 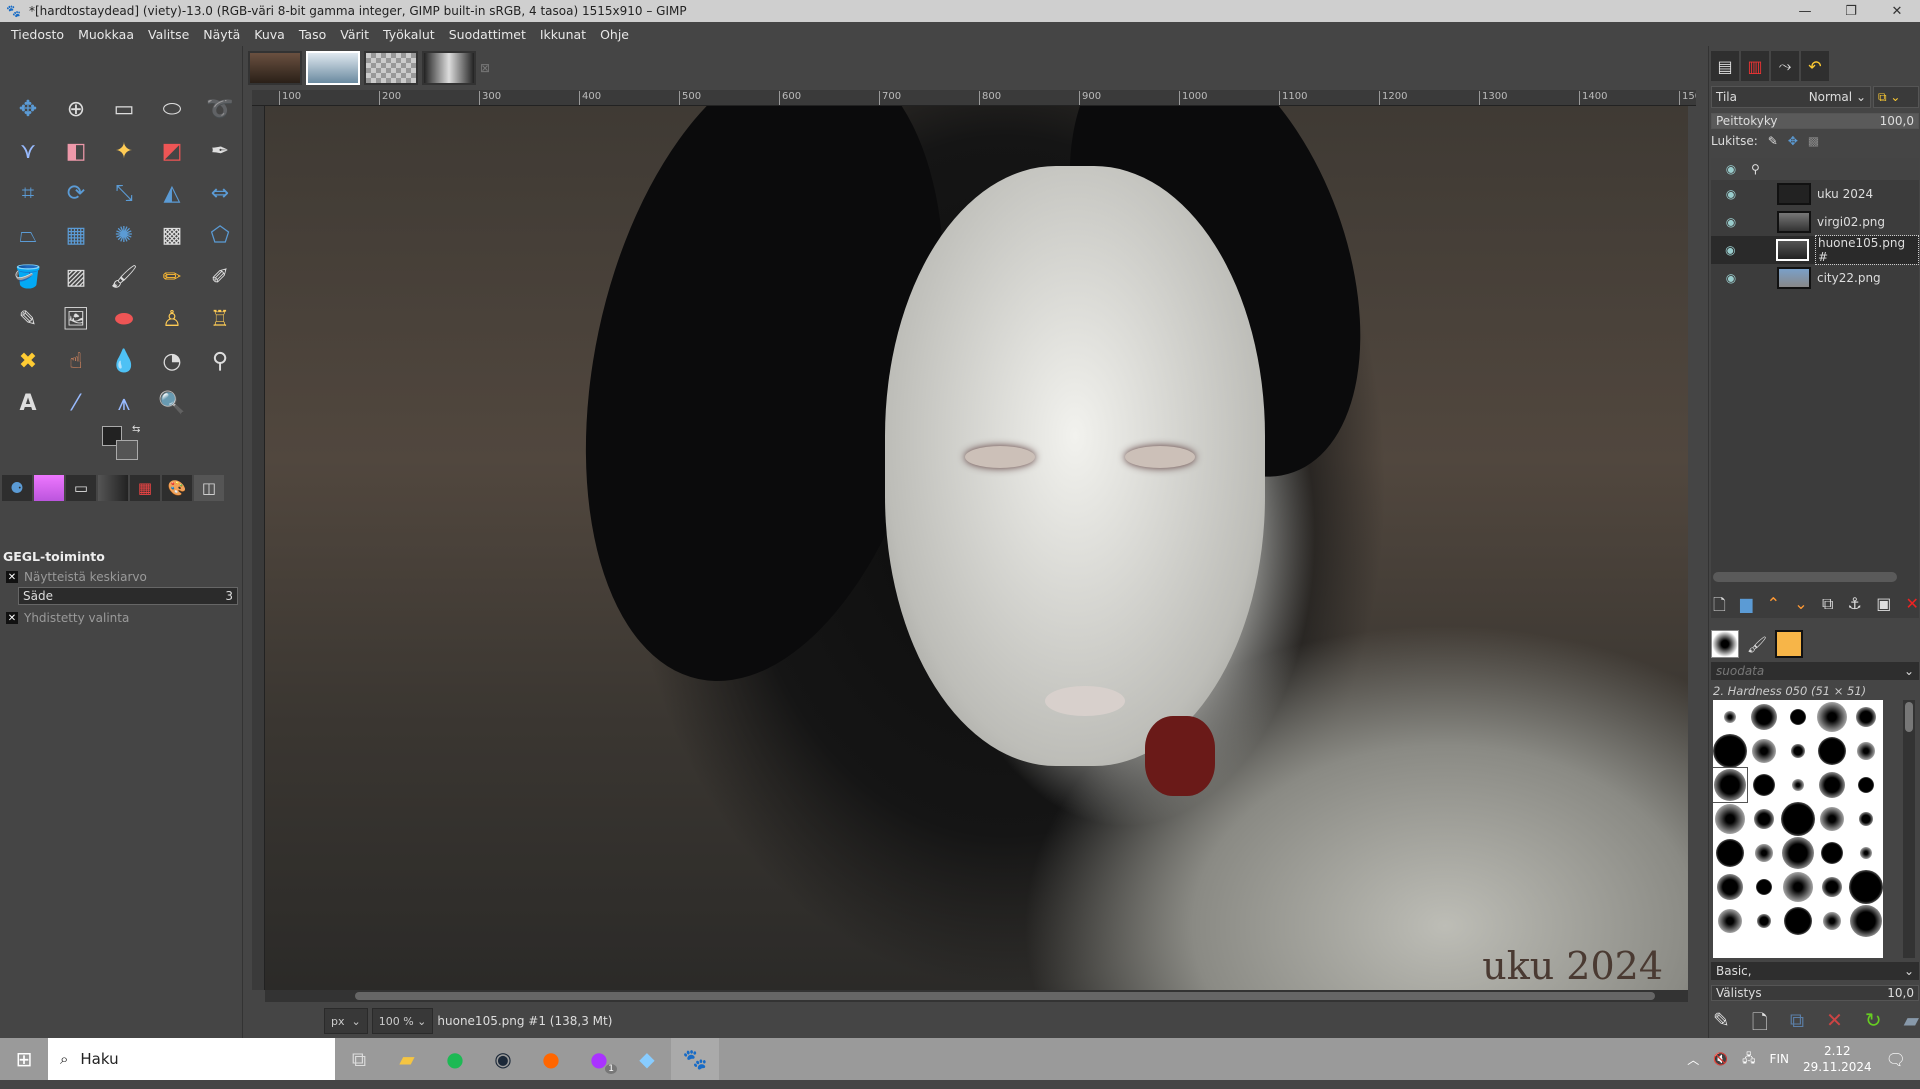 I want to click on network-icon: 🖧, so click(x=1748, y=1059).